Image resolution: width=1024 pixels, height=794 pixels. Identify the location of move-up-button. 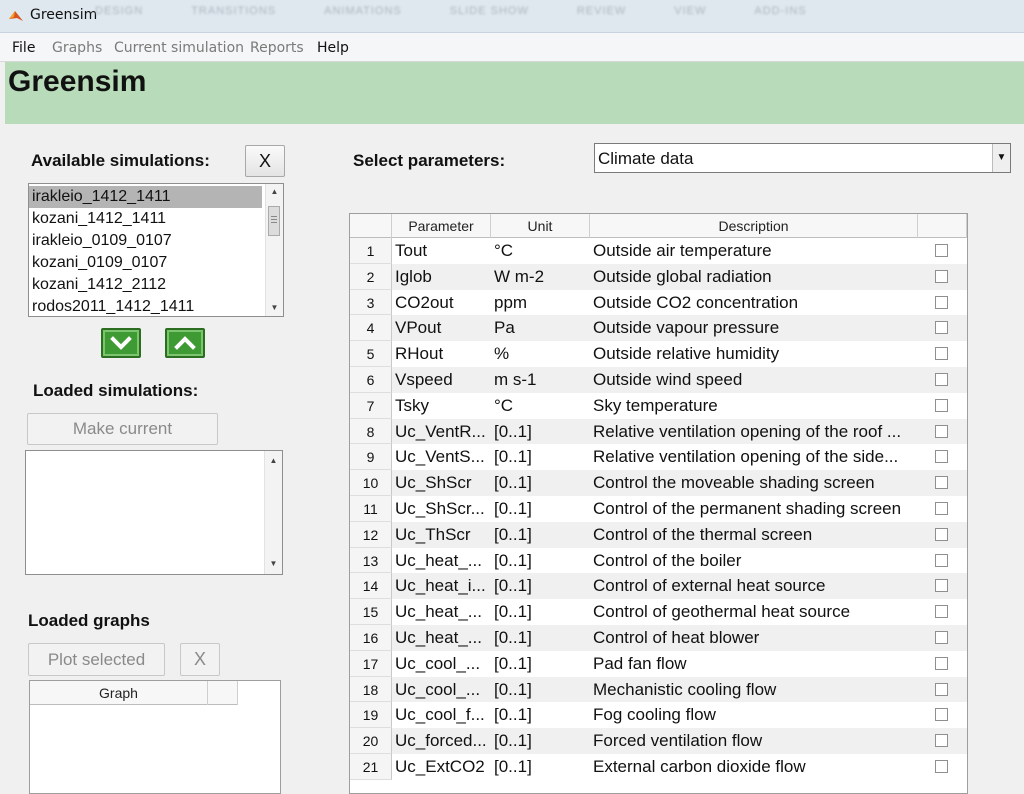
(185, 343).